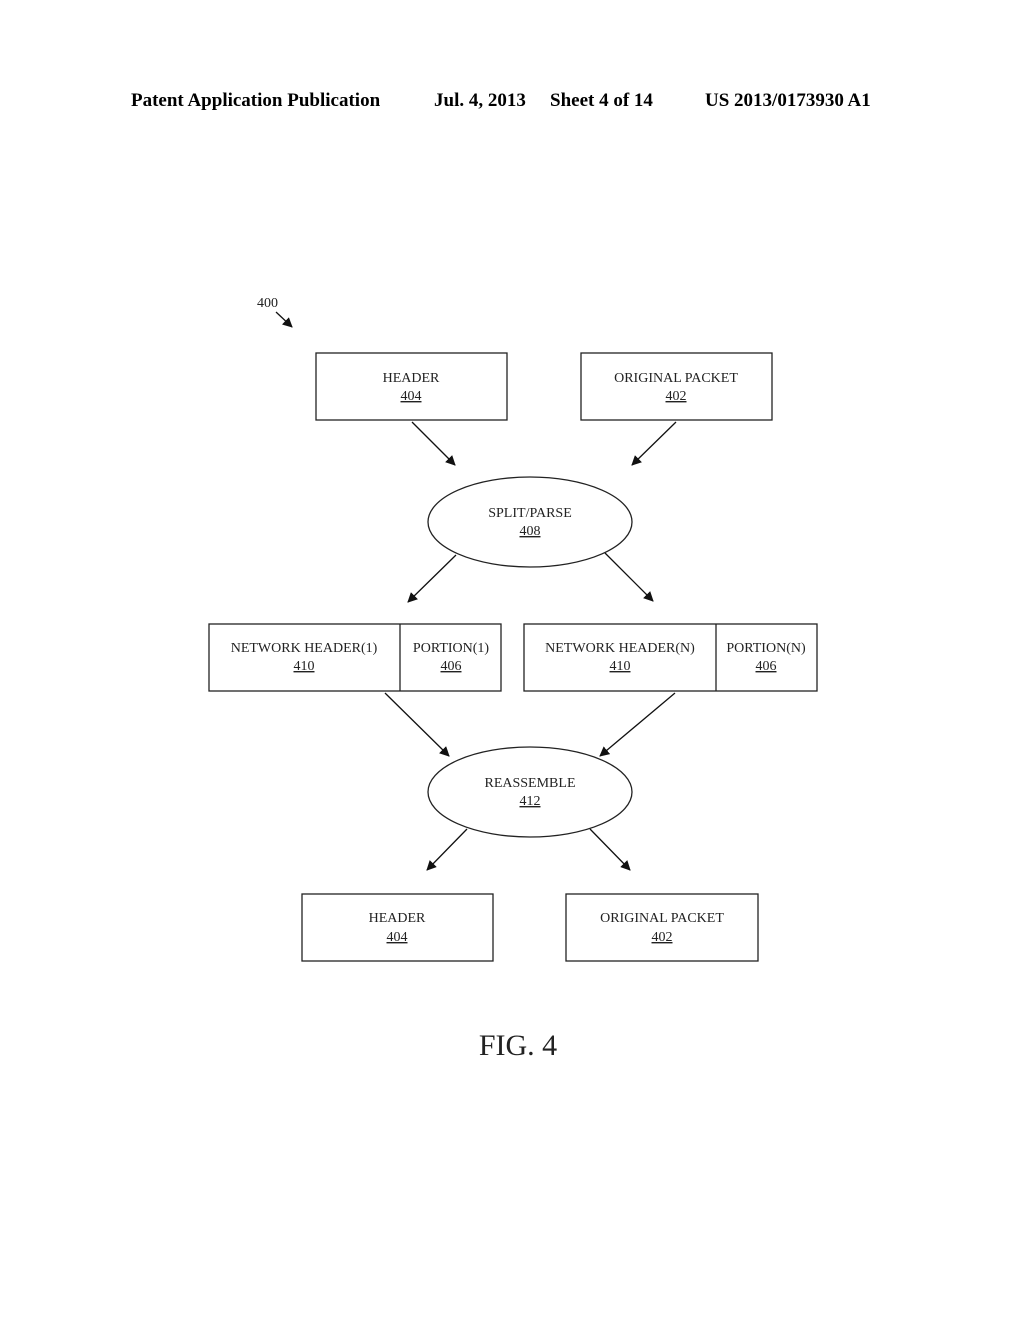  What do you see at coordinates (530, 792) in the screenshot?
I see `reassemble-node: REASSEMBLE 412` at bounding box center [530, 792].